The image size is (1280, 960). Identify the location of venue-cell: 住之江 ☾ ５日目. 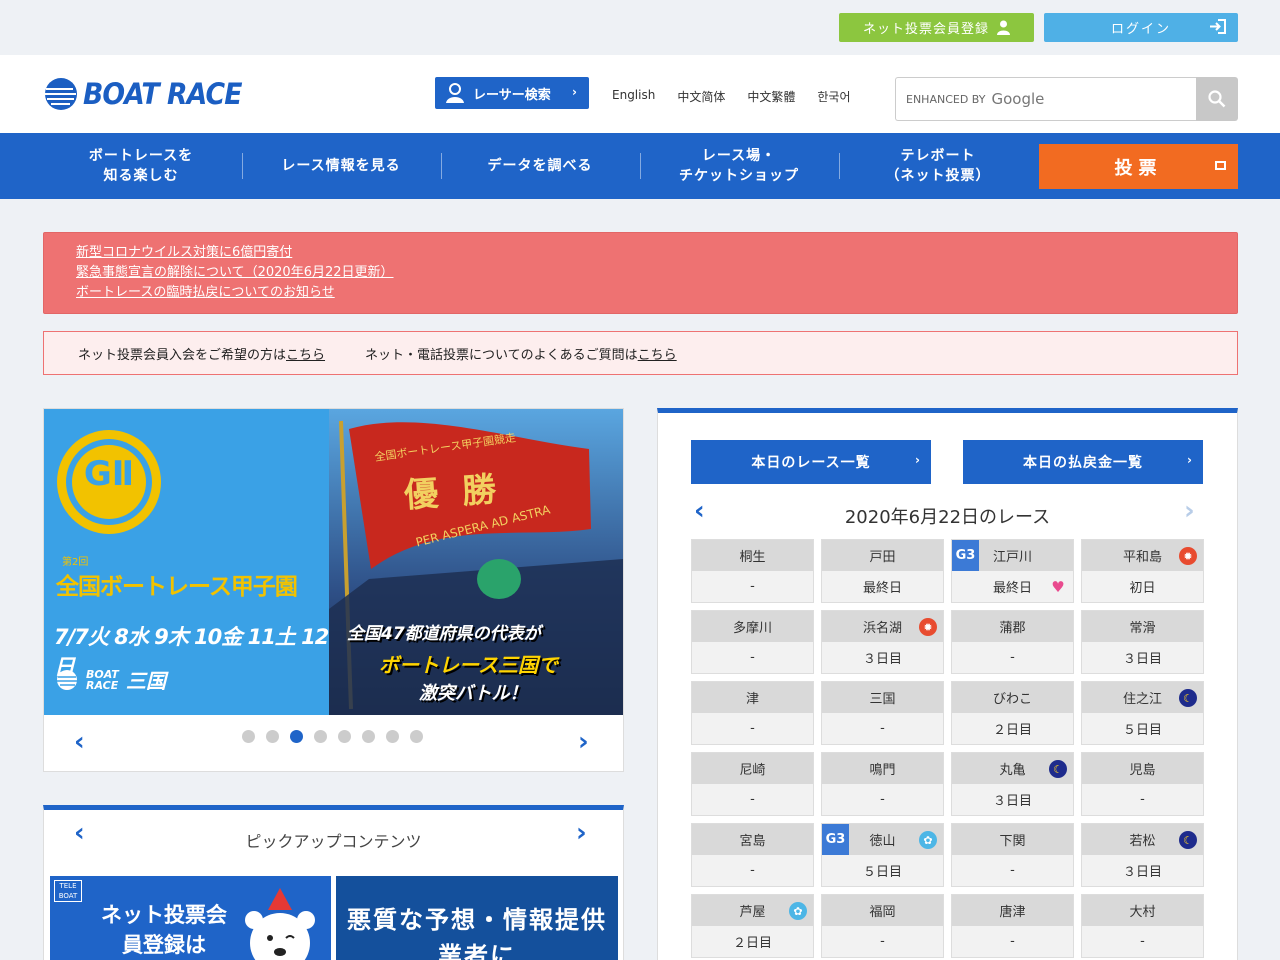
(1142, 713).